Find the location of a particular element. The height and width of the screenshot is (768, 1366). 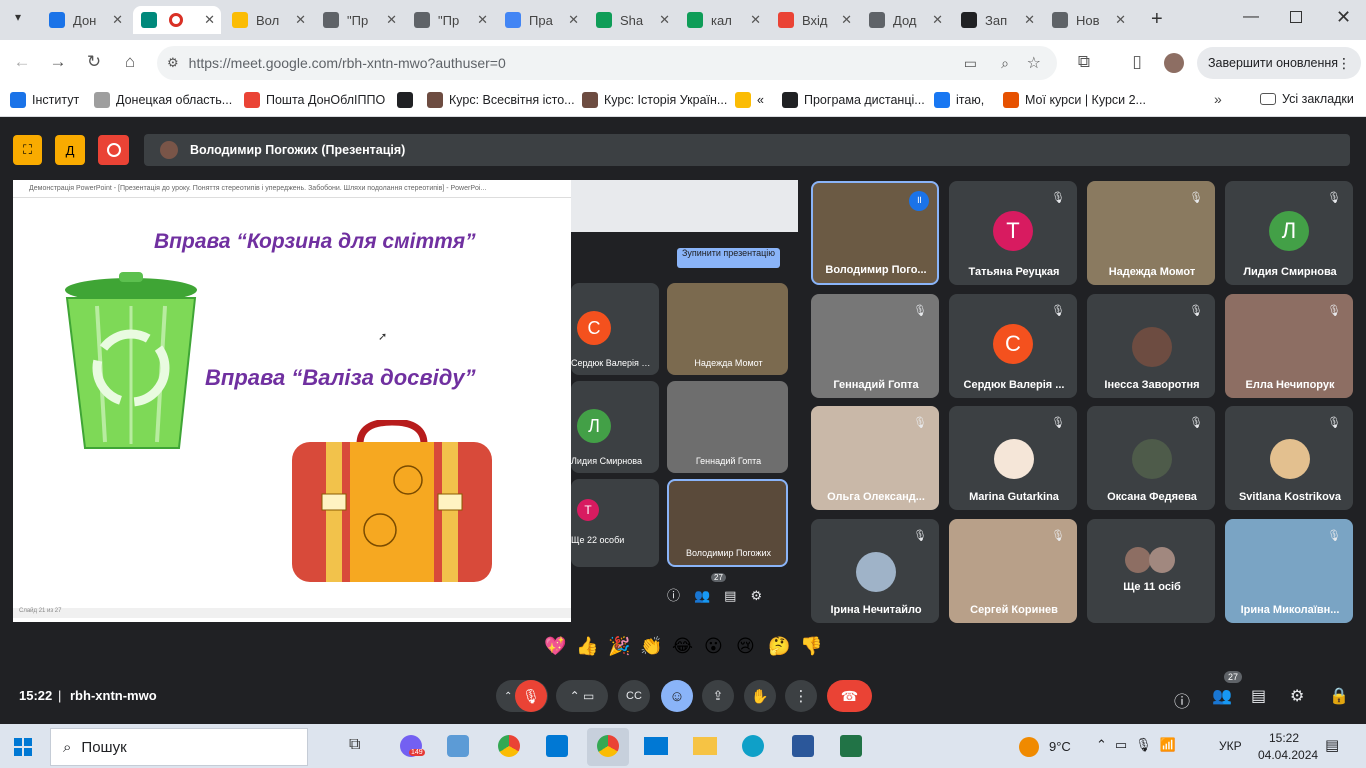

site-info-icon: ⚙ is located at coordinates (173, 63).